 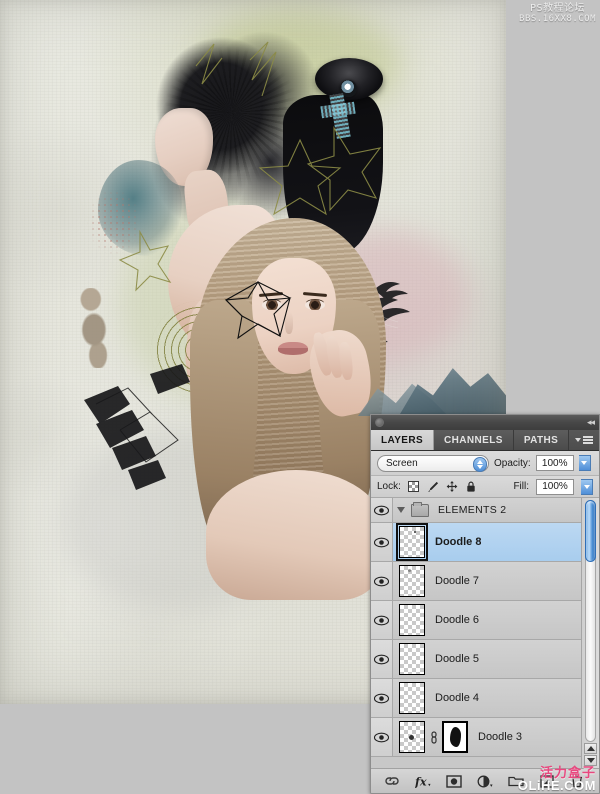 What do you see at coordinates (485, 781) in the screenshot?
I see `new-adjustment-layer-icon` at bounding box center [485, 781].